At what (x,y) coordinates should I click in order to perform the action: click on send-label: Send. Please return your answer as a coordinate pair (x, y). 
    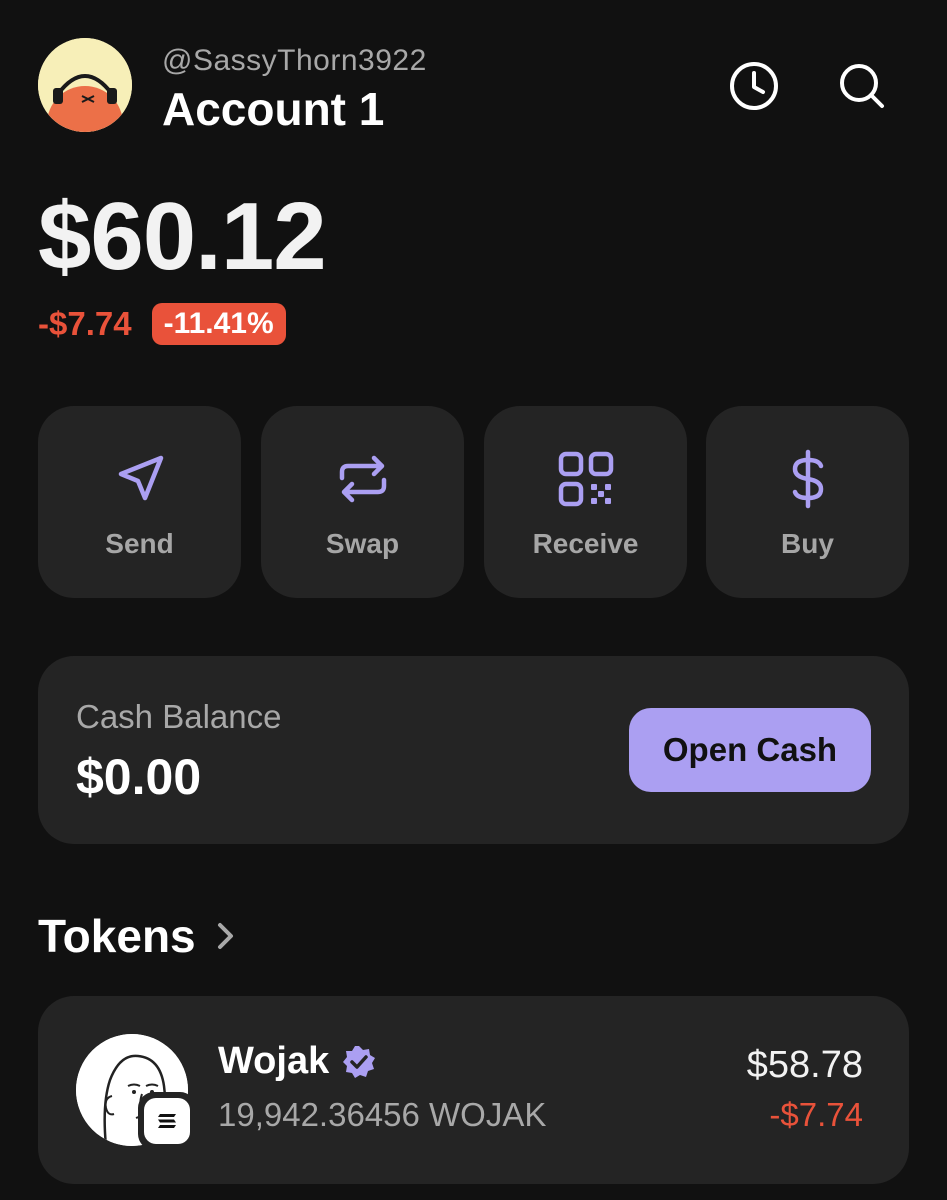
    Looking at the image, I should click on (139, 543).